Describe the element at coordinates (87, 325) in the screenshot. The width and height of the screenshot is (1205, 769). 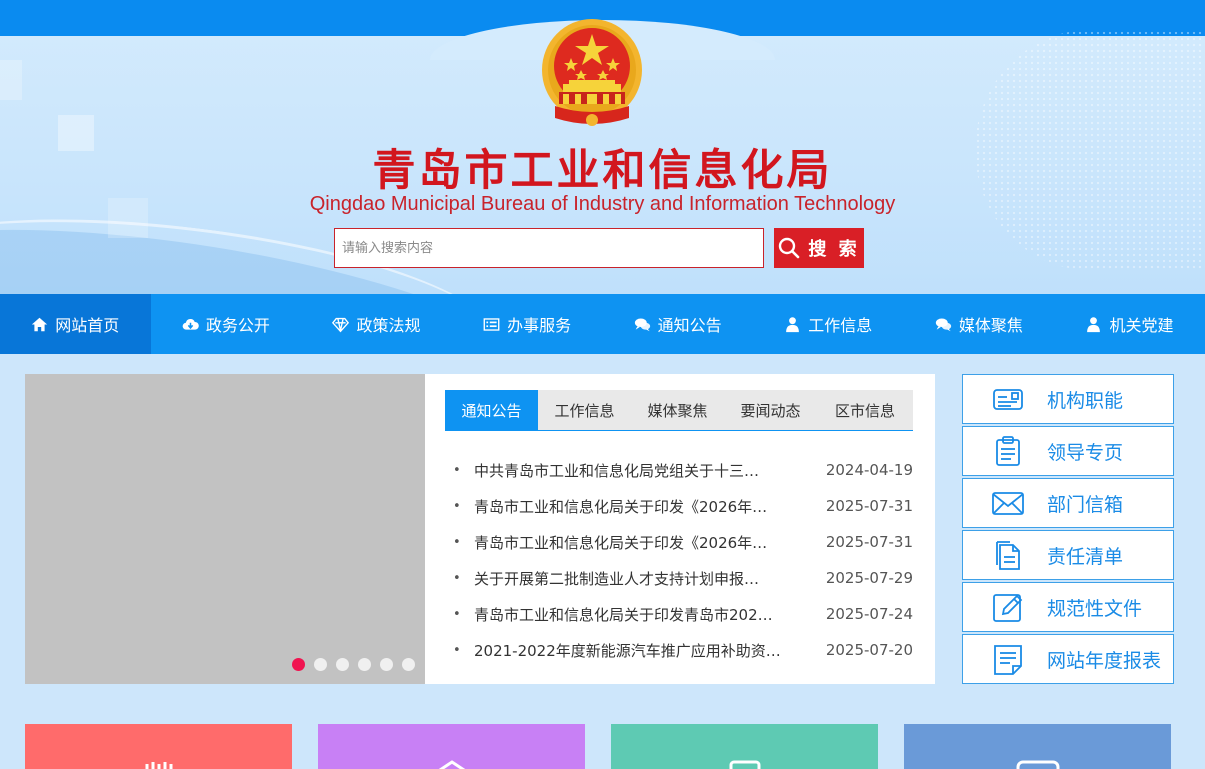
I see `nav-item-label: 网站首页` at that location.